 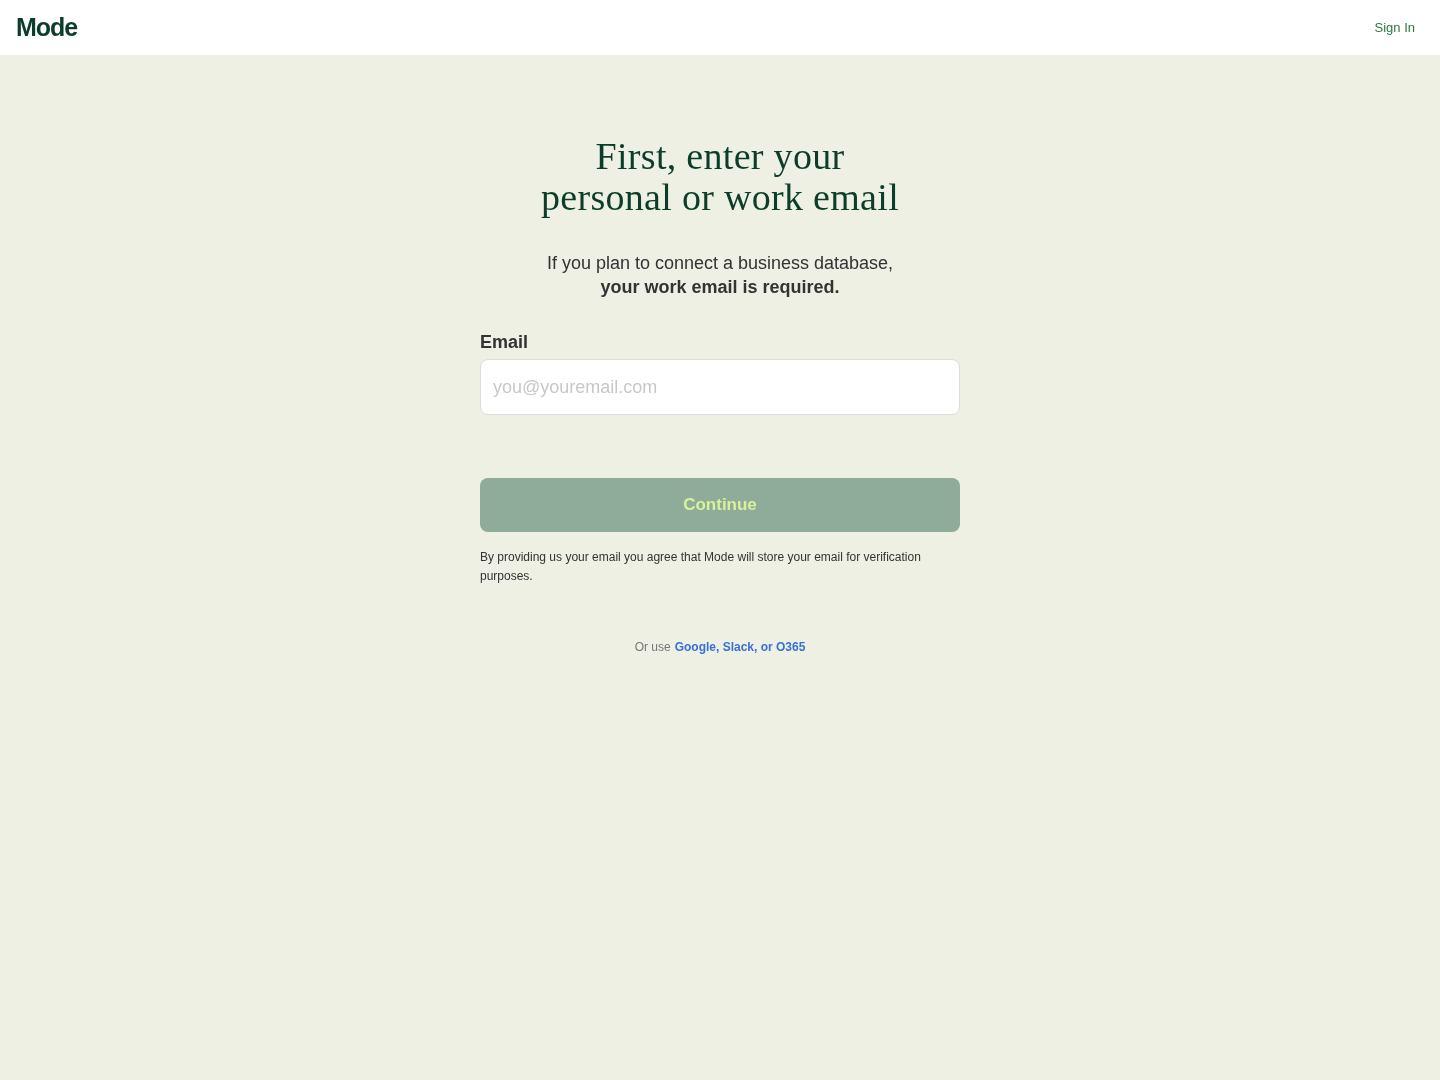 I want to click on disclaimer-text: By providing us your email you agree that Mode will store your email for verification purposes., so click(x=701, y=567).